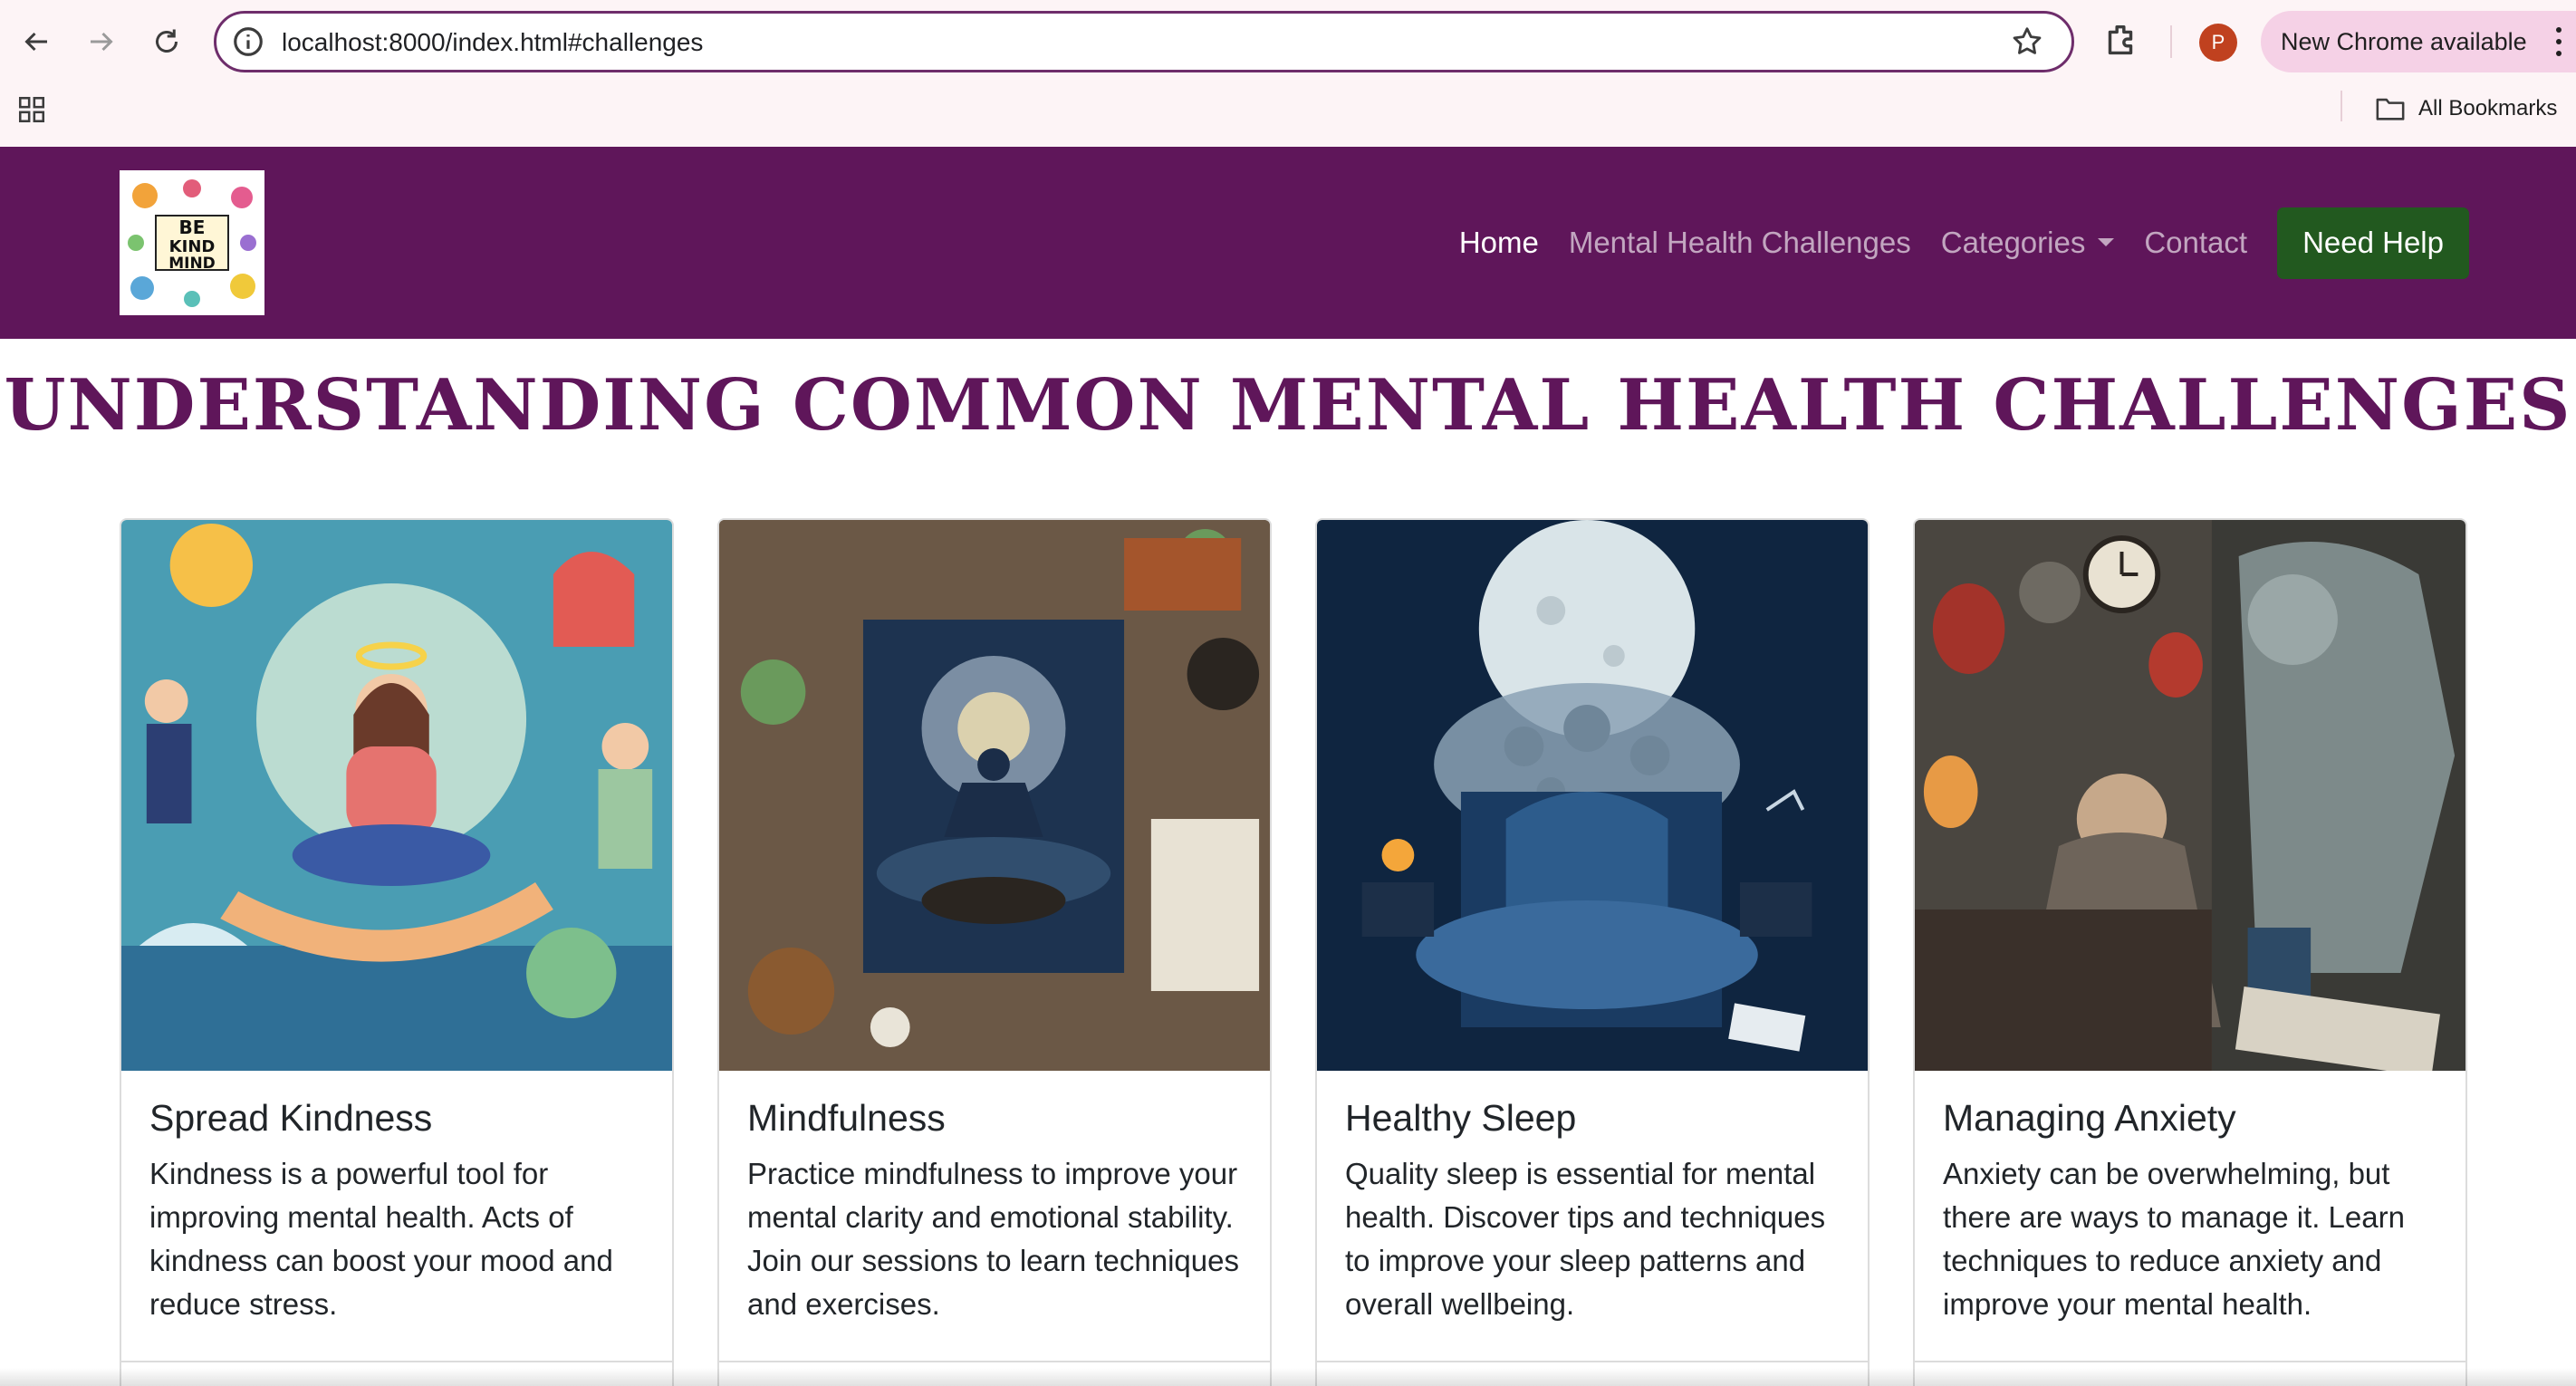  What do you see at coordinates (1144, 41) in the screenshot?
I see `address-bar: localhost:8000/index.html#challenges` at bounding box center [1144, 41].